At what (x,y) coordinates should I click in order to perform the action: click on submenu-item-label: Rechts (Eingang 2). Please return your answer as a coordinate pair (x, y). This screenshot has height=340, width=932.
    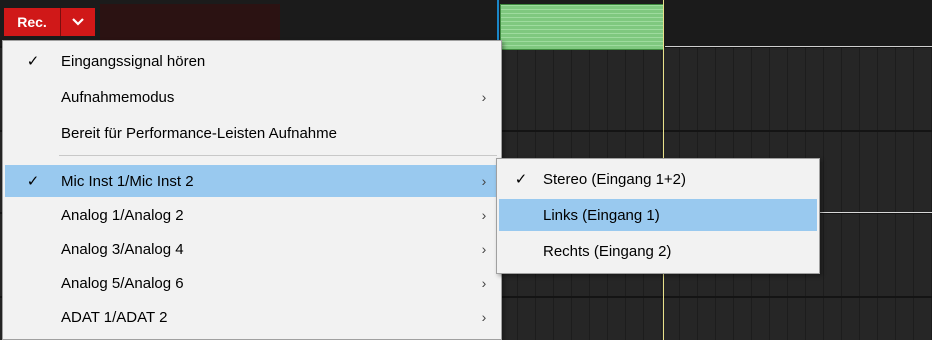
    Looking at the image, I should click on (607, 251).